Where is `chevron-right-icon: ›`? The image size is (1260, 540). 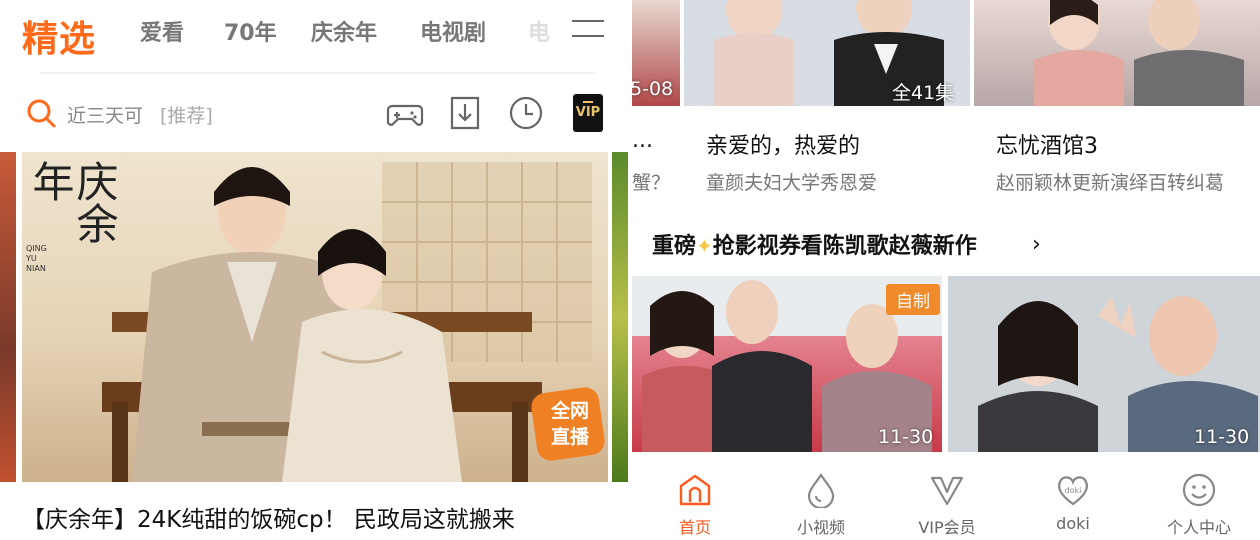
chevron-right-icon: › is located at coordinates (1036, 244).